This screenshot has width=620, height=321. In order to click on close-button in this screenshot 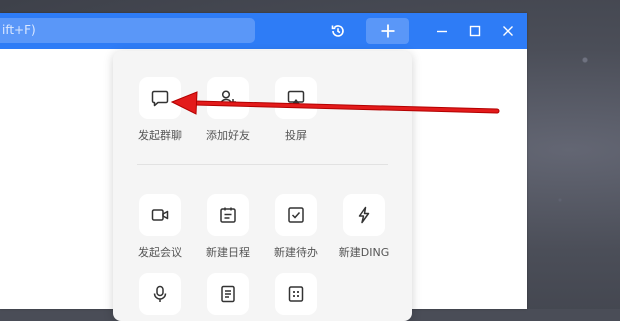, I will do `click(508, 31)`.